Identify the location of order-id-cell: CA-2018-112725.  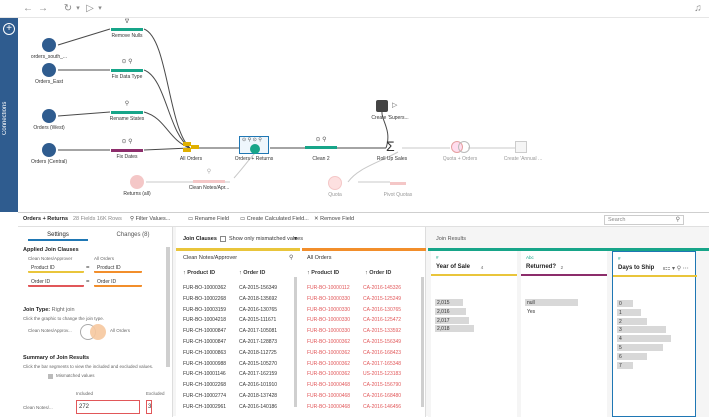
(258, 353).